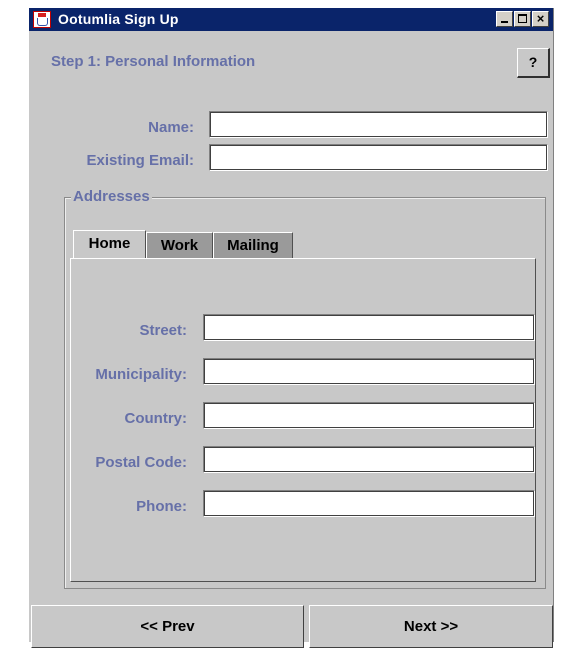 The width and height of the screenshot is (580, 648). What do you see at coordinates (533, 63) in the screenshot?
I see `help-button: ?` at bounding box center [533, 63].